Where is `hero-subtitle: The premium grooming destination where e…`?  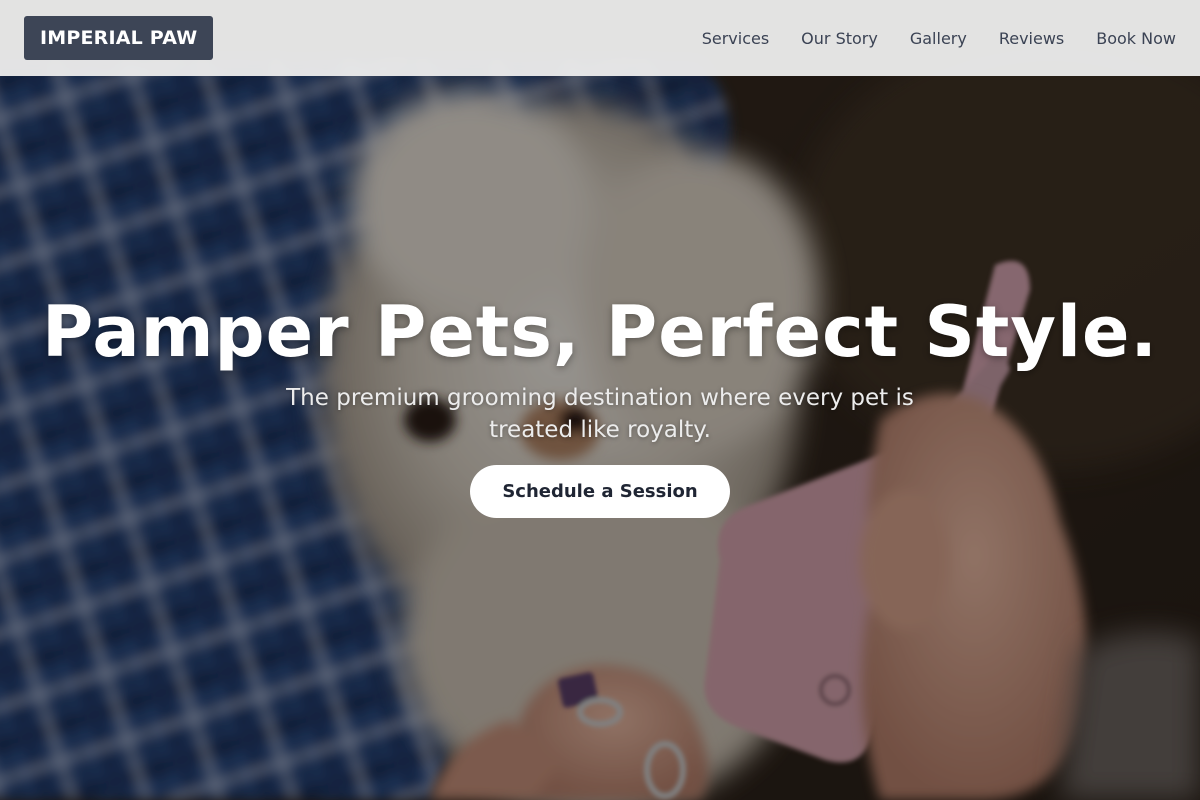
hero-subtitle: The premium grooming destination where e… is located at coordinates (600, 414).